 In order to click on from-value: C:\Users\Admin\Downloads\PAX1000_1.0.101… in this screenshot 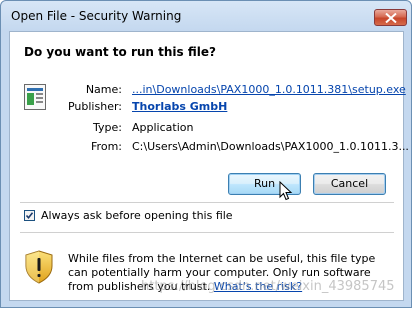, I will do `click(270, 146)`.